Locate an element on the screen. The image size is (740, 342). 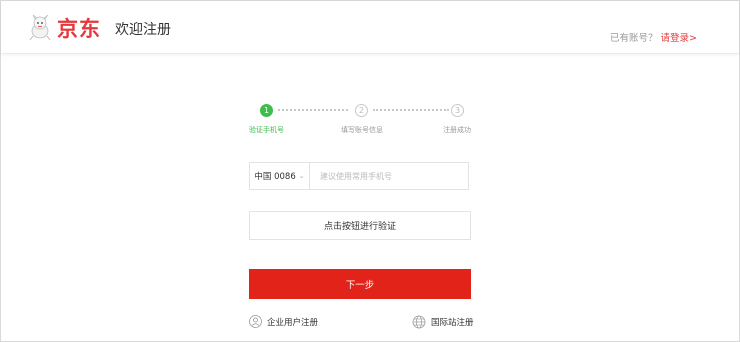
globe-icon is located at coordinates (419, 322).